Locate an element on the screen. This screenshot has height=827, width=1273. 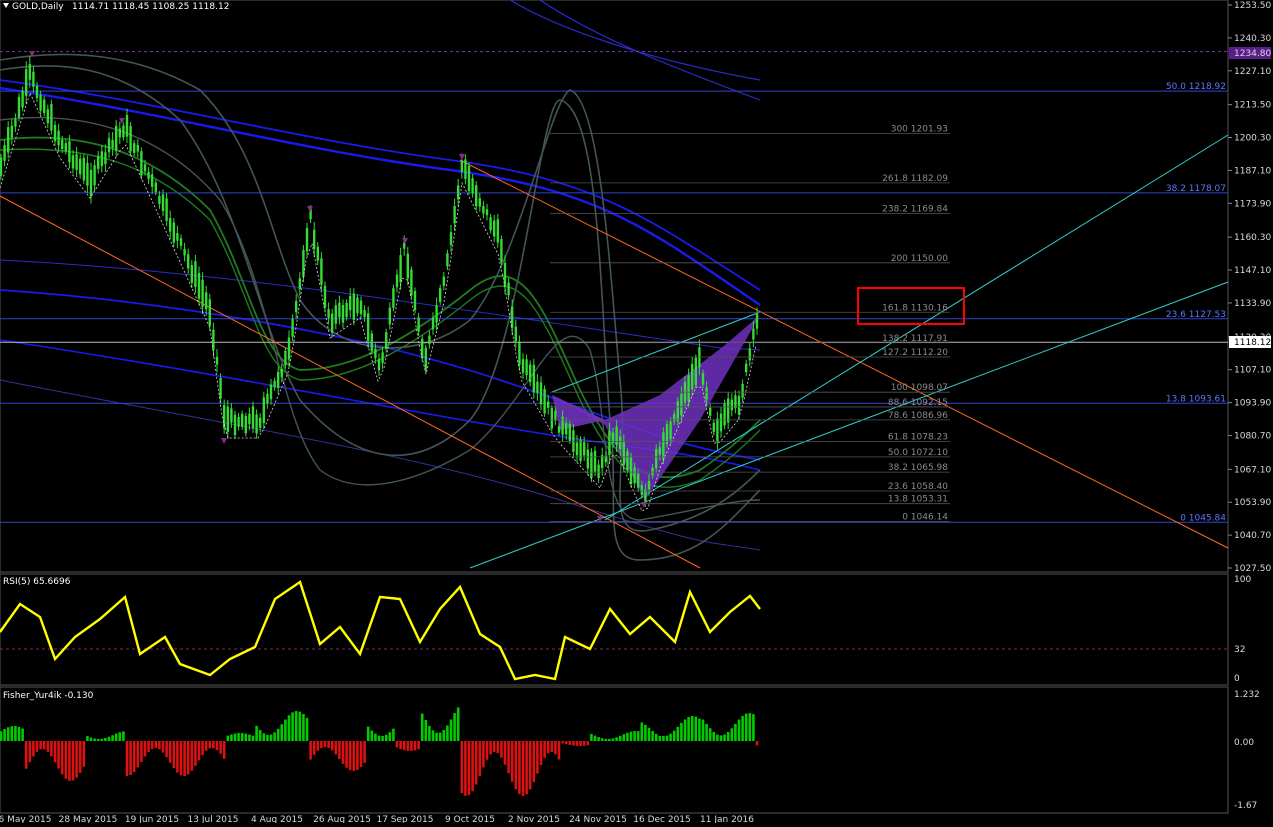
time-tick-label: 26 Aug 2015 is located at coordinates (342, 819).